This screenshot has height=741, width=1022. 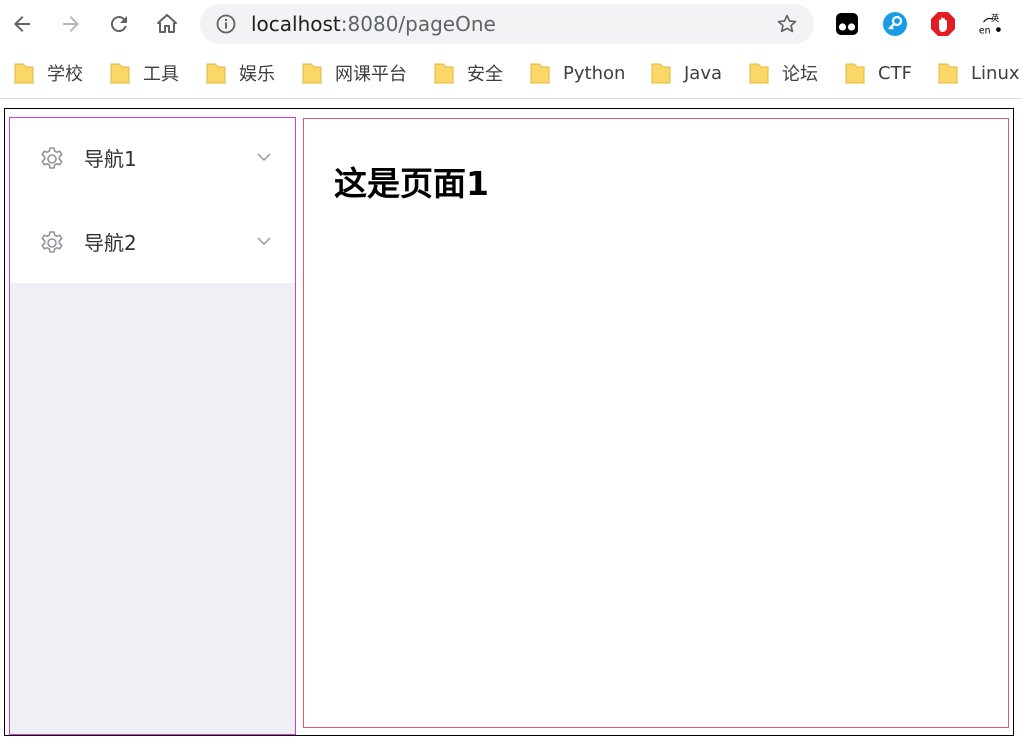 What do you see at coordinates (895, 24) in the screenshot?
I see `password-key-icon` at bounding box center [895, 24].